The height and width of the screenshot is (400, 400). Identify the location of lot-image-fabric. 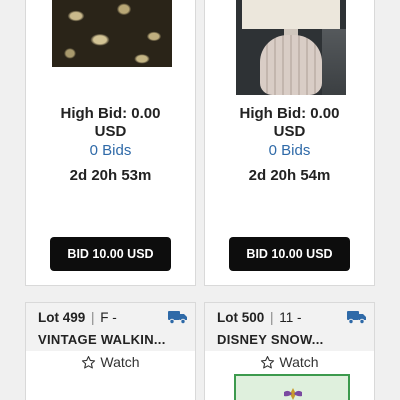
(112, 33).